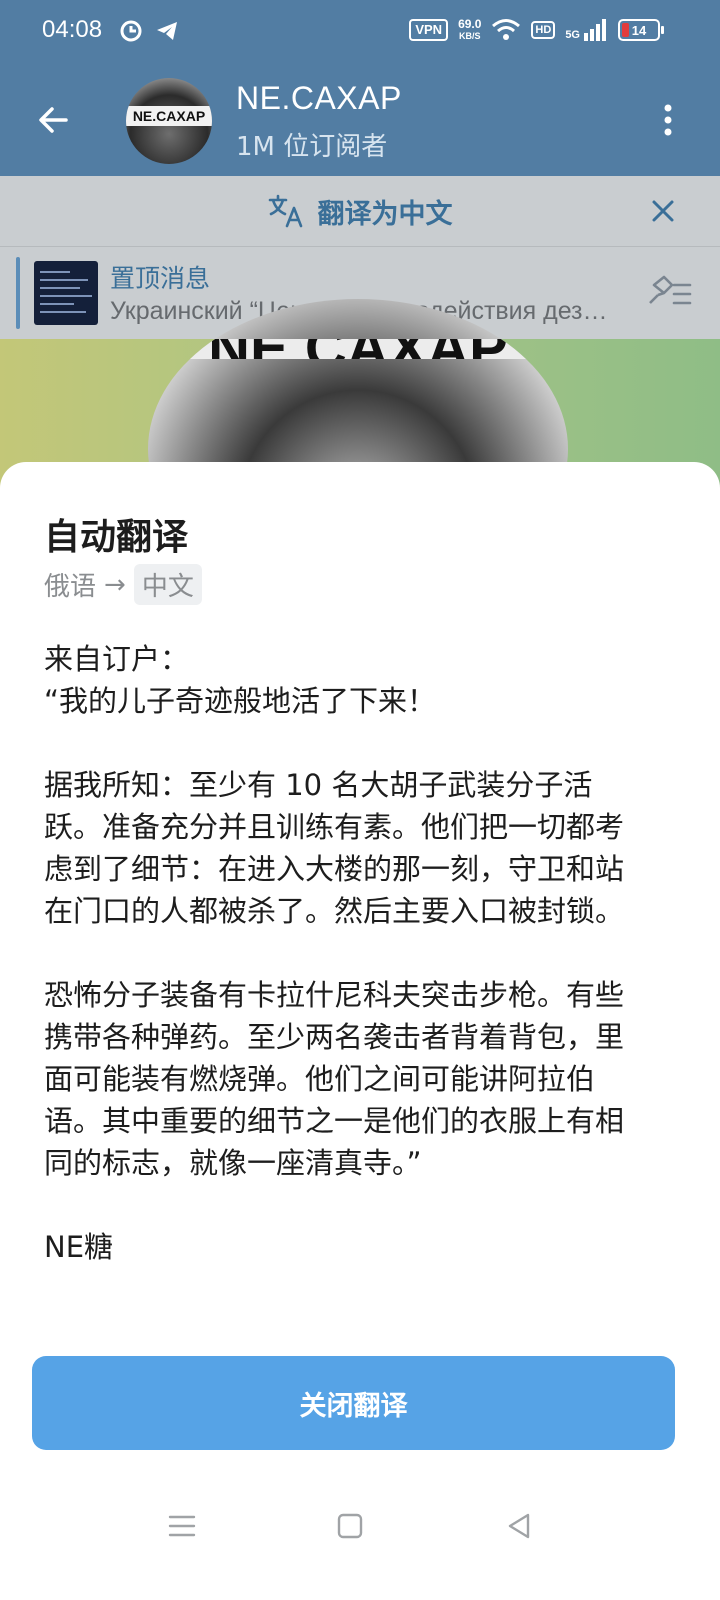 The height and width of the screenshot is (1600, 720). Describe the element at coordinates (285, 211) in the screenshot. I see `translate-icon` at that location.